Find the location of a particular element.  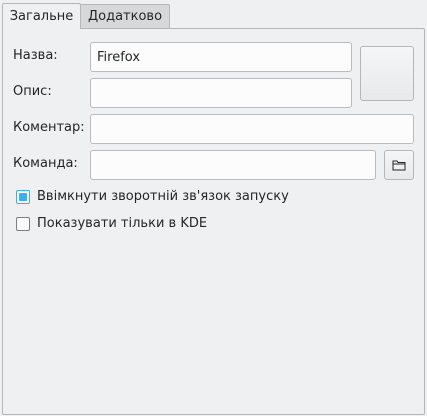

launch-feedback-option: Ввімкнути зворотній зв'язок запуску is located at coordinates (152, 197).